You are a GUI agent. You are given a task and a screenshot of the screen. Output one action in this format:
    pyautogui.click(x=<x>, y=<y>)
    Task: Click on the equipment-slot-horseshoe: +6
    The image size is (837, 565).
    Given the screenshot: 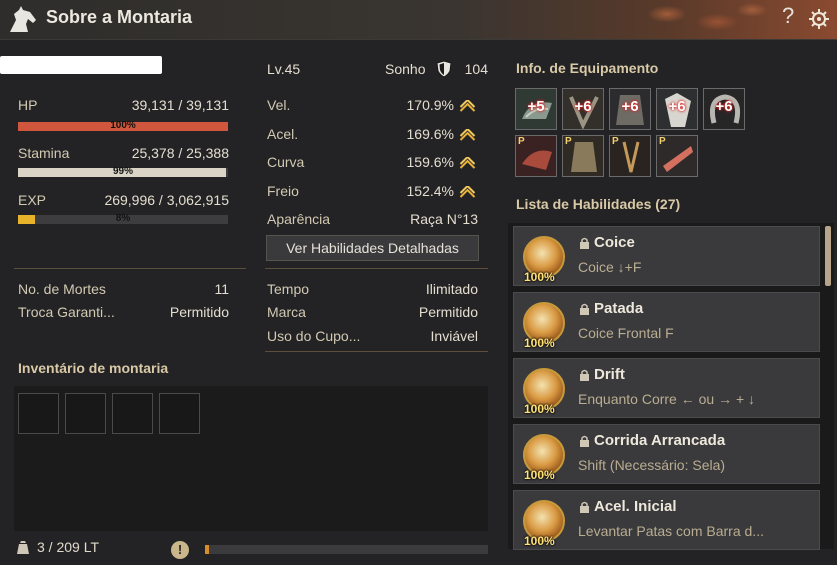 What is the action you would take?
    pyautogui.click(x=724, y=109)
    